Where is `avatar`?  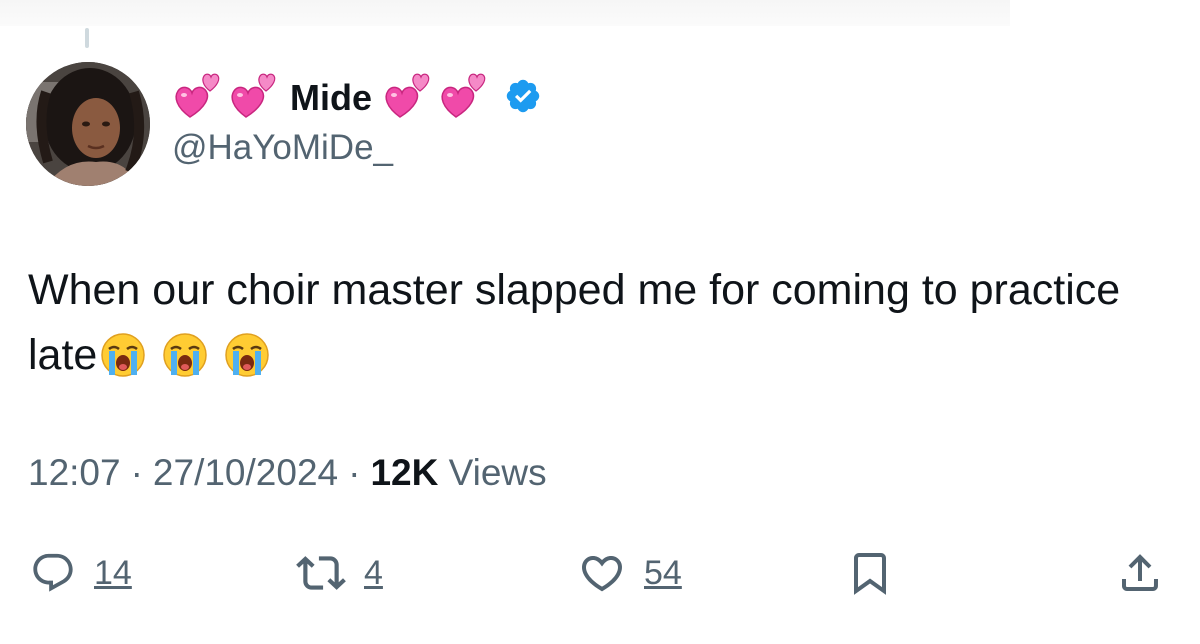
avatar is located at coordinates (88, 124).